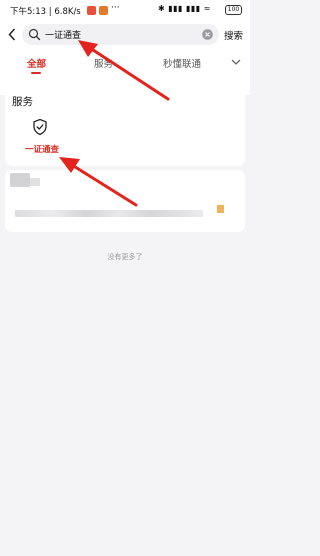 The image size is (320, 556). I want to click on search-box: 一证通查, so click(120, 34).